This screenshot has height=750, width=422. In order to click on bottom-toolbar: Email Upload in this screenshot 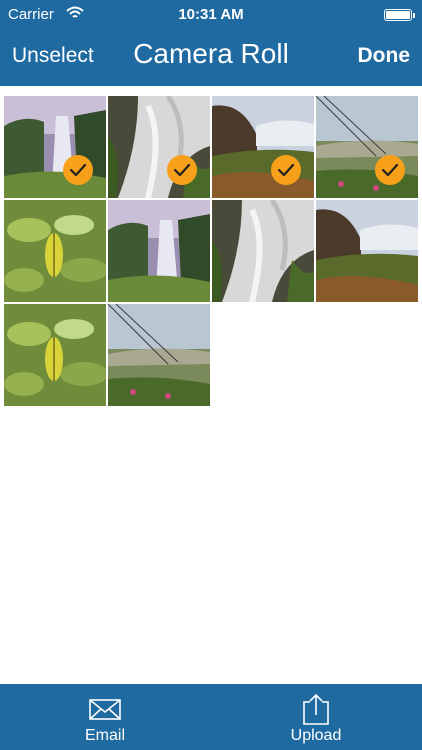, I will do `click(211, 717)`.